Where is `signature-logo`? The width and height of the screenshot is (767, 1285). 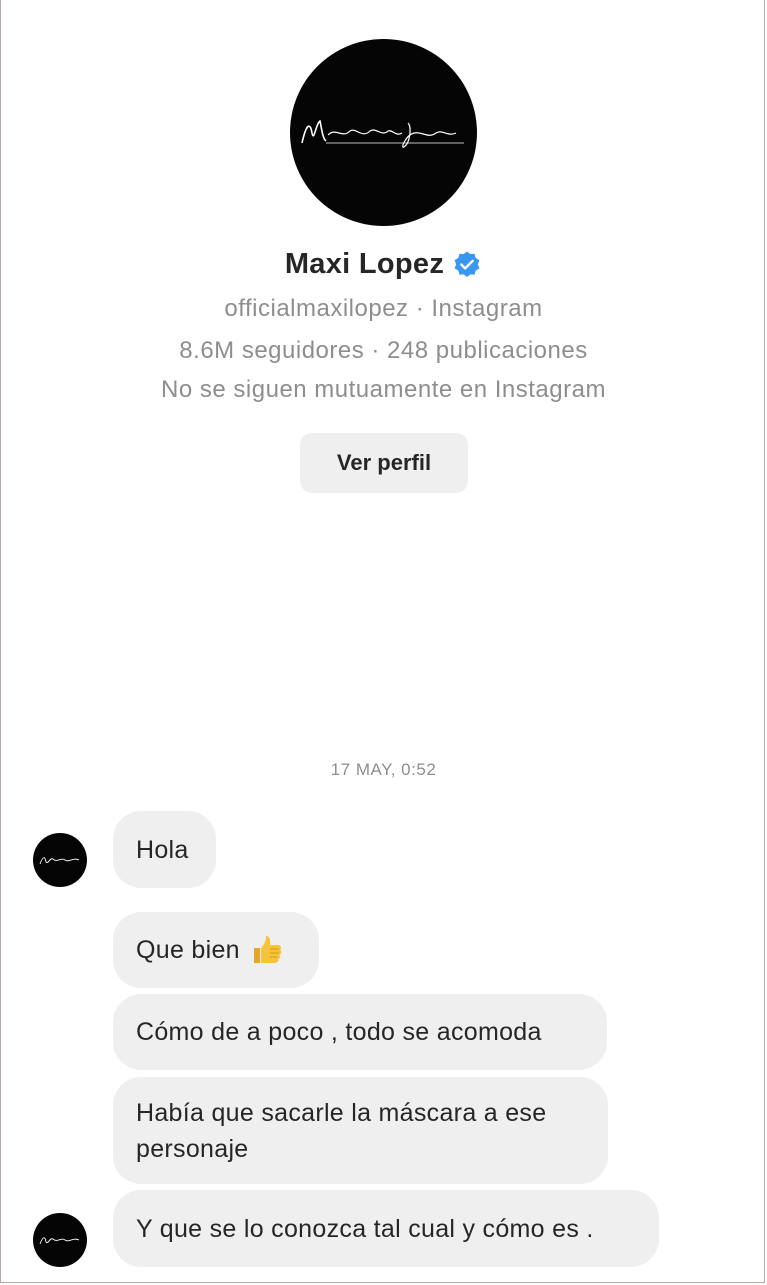
signature-logo is located at coordinates (382, 133).